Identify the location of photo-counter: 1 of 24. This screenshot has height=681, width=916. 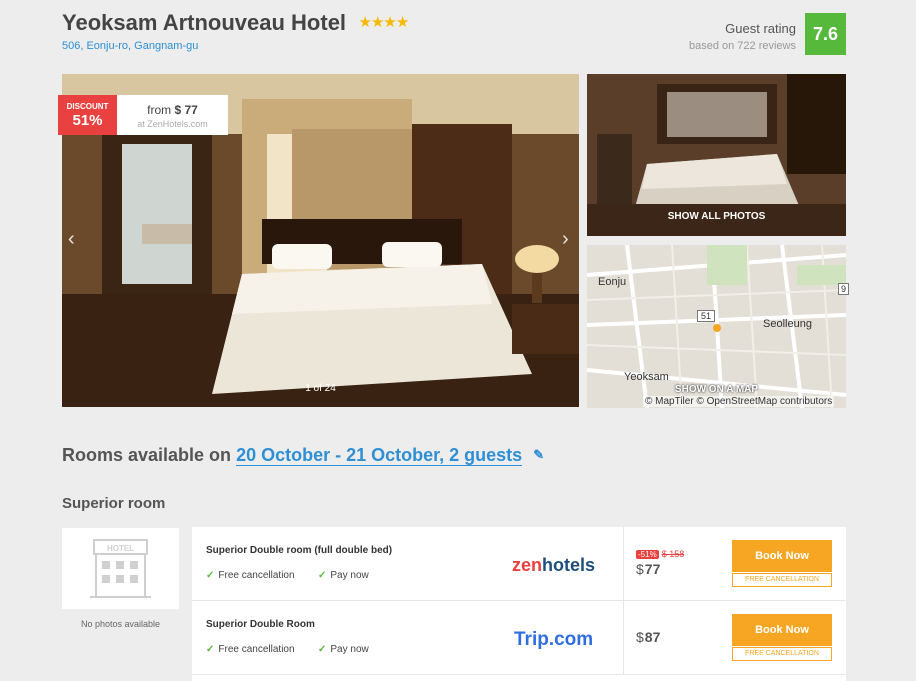
(320, 388).